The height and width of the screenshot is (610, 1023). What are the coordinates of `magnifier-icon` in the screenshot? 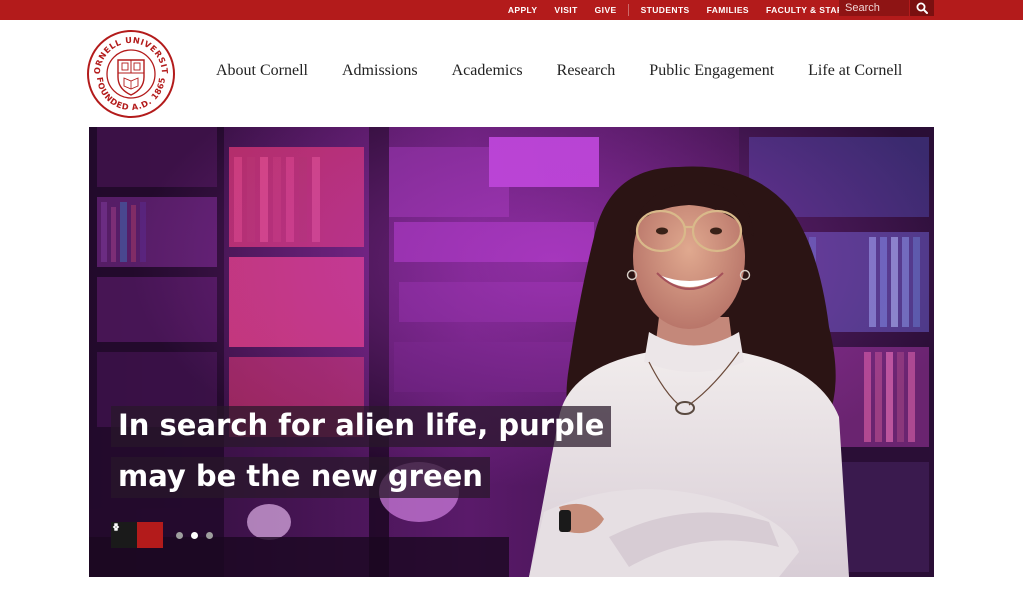 It's located at (922, 8).